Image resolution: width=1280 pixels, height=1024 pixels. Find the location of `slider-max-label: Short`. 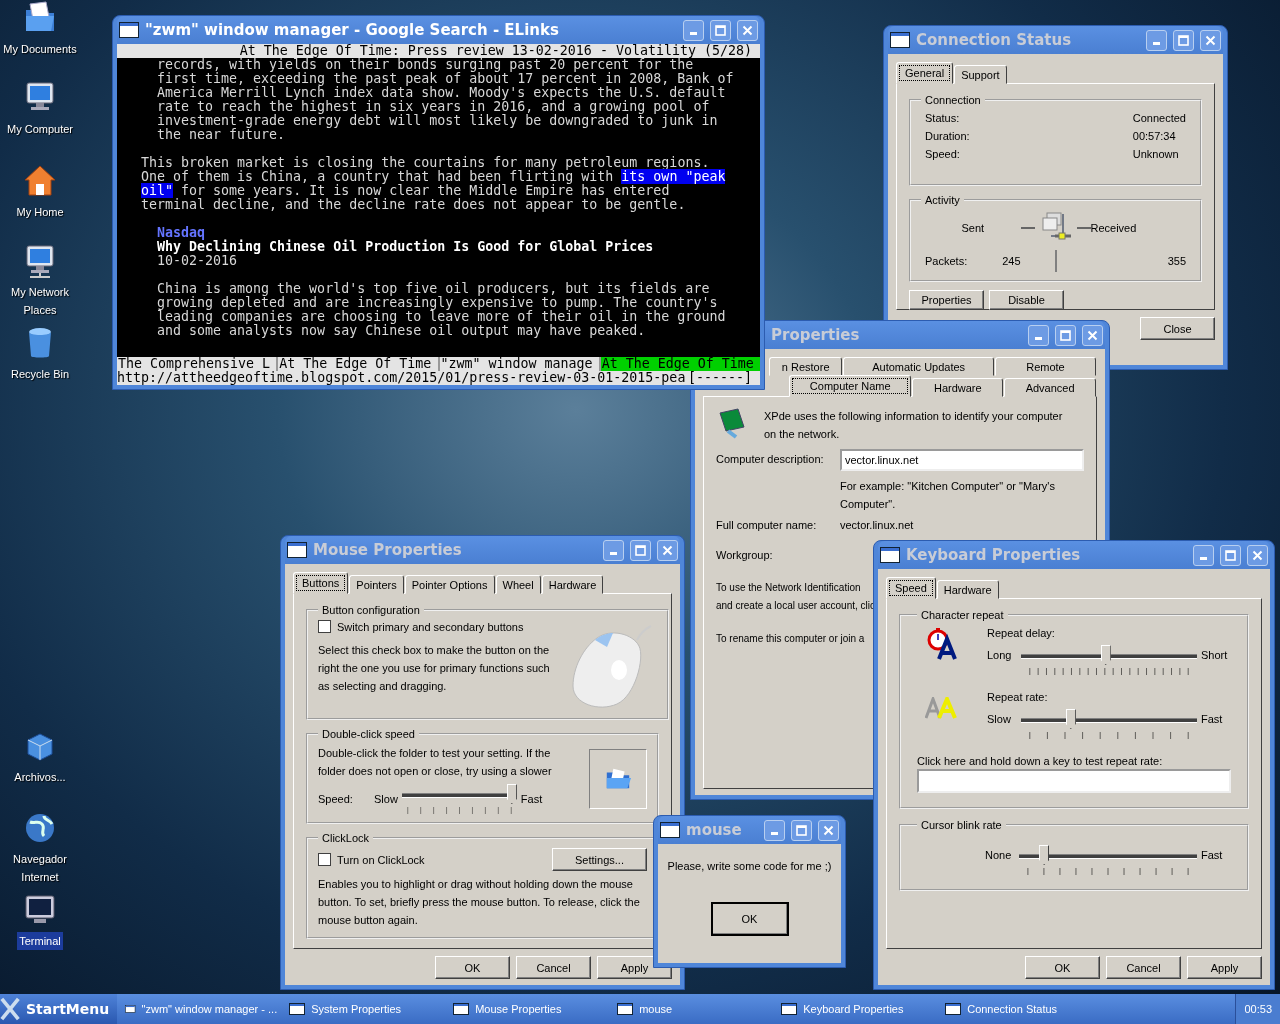

slider-max-label: Short is located at coordinates (1215, 654).